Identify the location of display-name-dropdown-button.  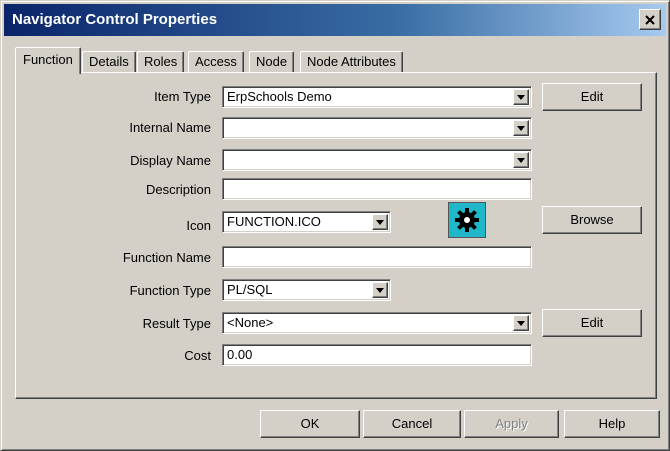
(521, 160).